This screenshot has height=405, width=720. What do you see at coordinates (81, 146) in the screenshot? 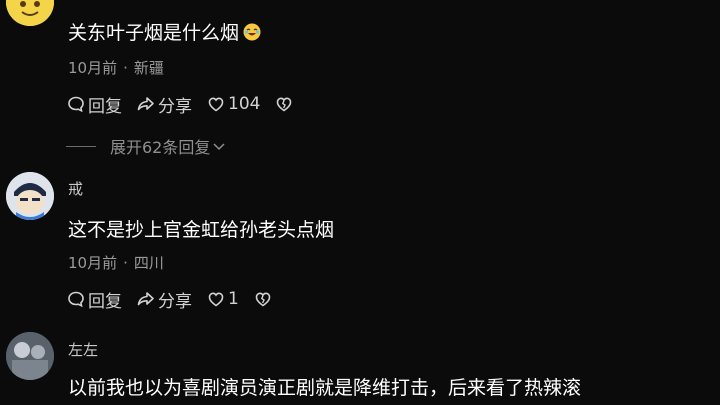
I see `divider-line` at bounding box center [81, 146].